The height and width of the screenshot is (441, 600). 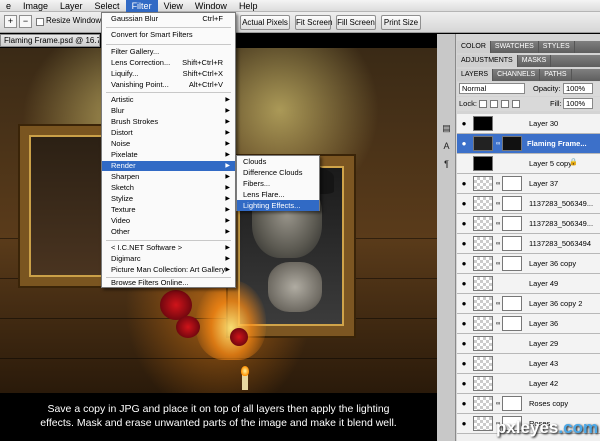 I want to click on document-tab: Flaming Frame.psd @ 16.7%, so click(x=50, y=40).